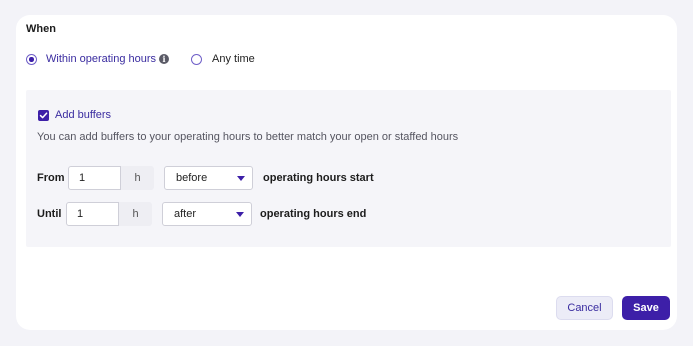  I want to click on from-relation-value: before, so click(192, 178).